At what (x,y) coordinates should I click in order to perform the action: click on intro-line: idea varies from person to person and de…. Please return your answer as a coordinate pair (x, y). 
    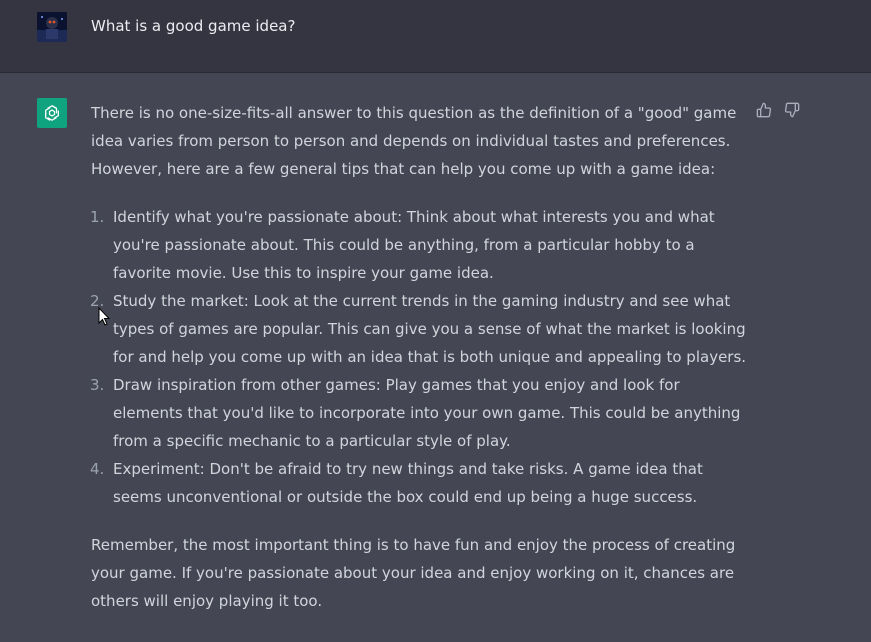
    Looking at the image, I should click on (411, 141).